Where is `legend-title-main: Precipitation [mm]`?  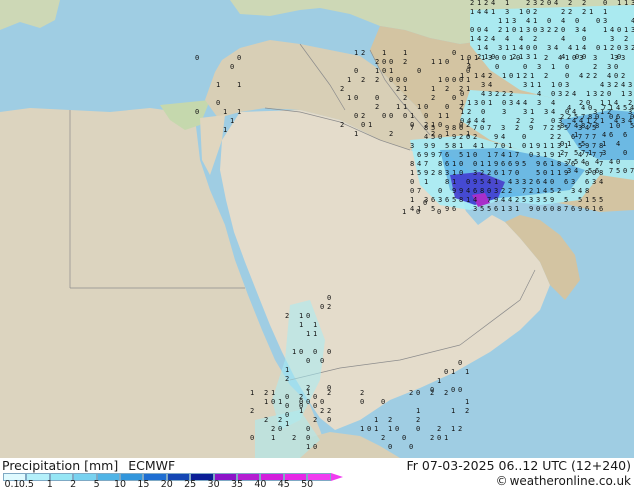
legend-title-main: Precipitation [mm] is located at coordinates (60, 465).